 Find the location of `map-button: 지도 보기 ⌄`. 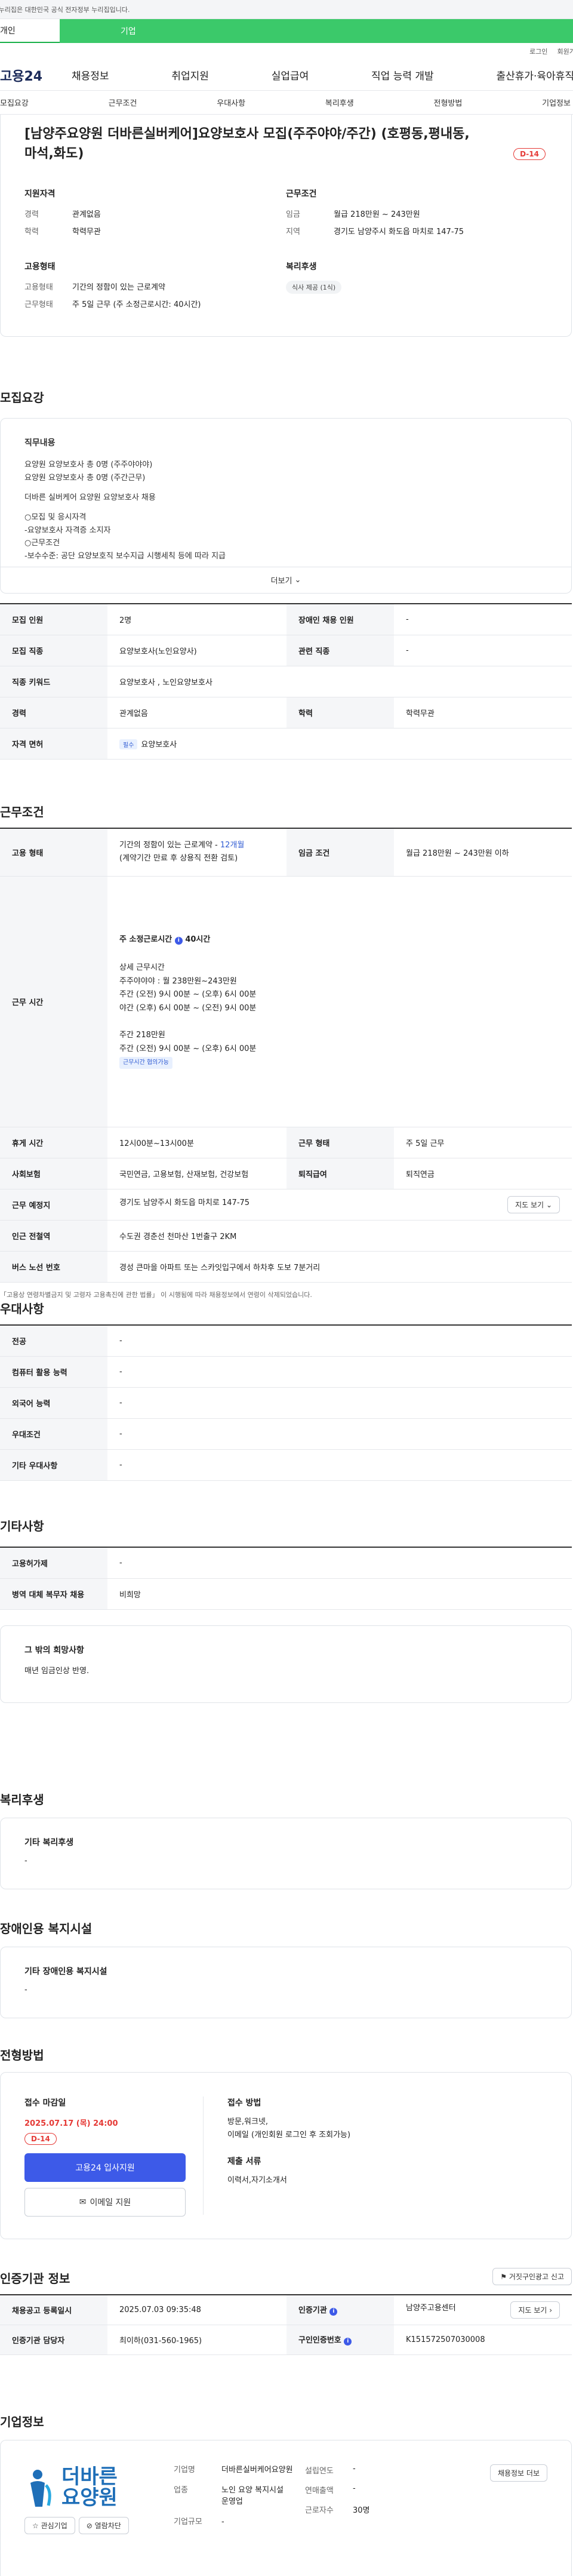

map-button: 지도 보기 ⌄ is located at coordinates (533, 1204).